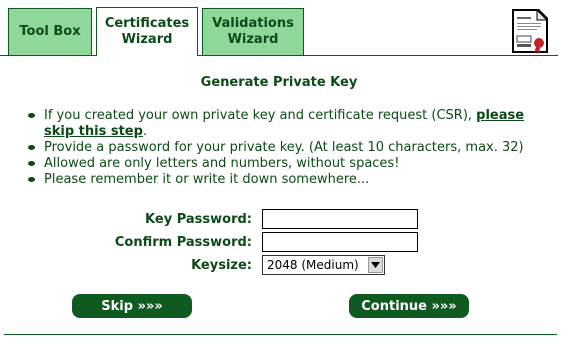 The height and width of the screenshot is (344, 576). Describe the element at coordinates (375, 265) in the screenshot. I see `chevron-down-icon` at that location.